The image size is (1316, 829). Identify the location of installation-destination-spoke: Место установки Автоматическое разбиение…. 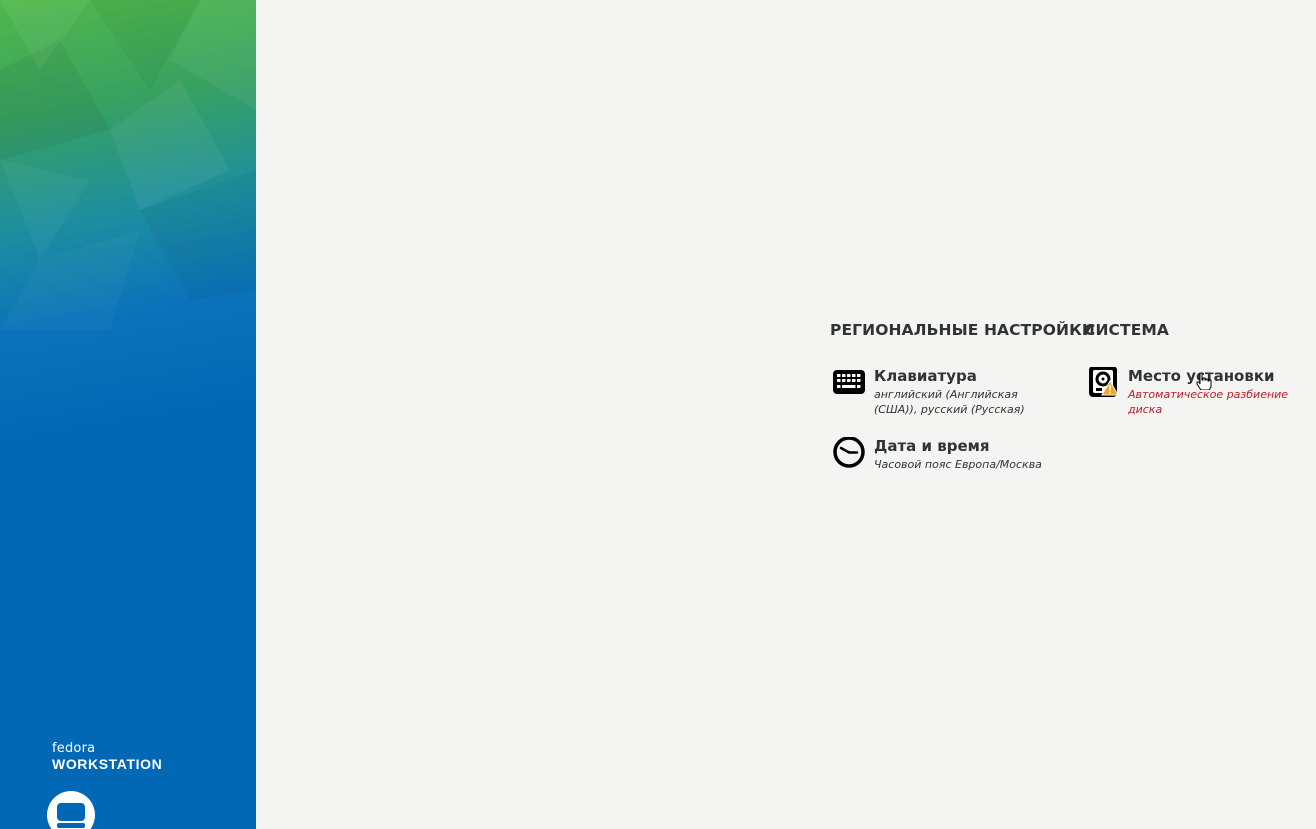
(1191, 393).